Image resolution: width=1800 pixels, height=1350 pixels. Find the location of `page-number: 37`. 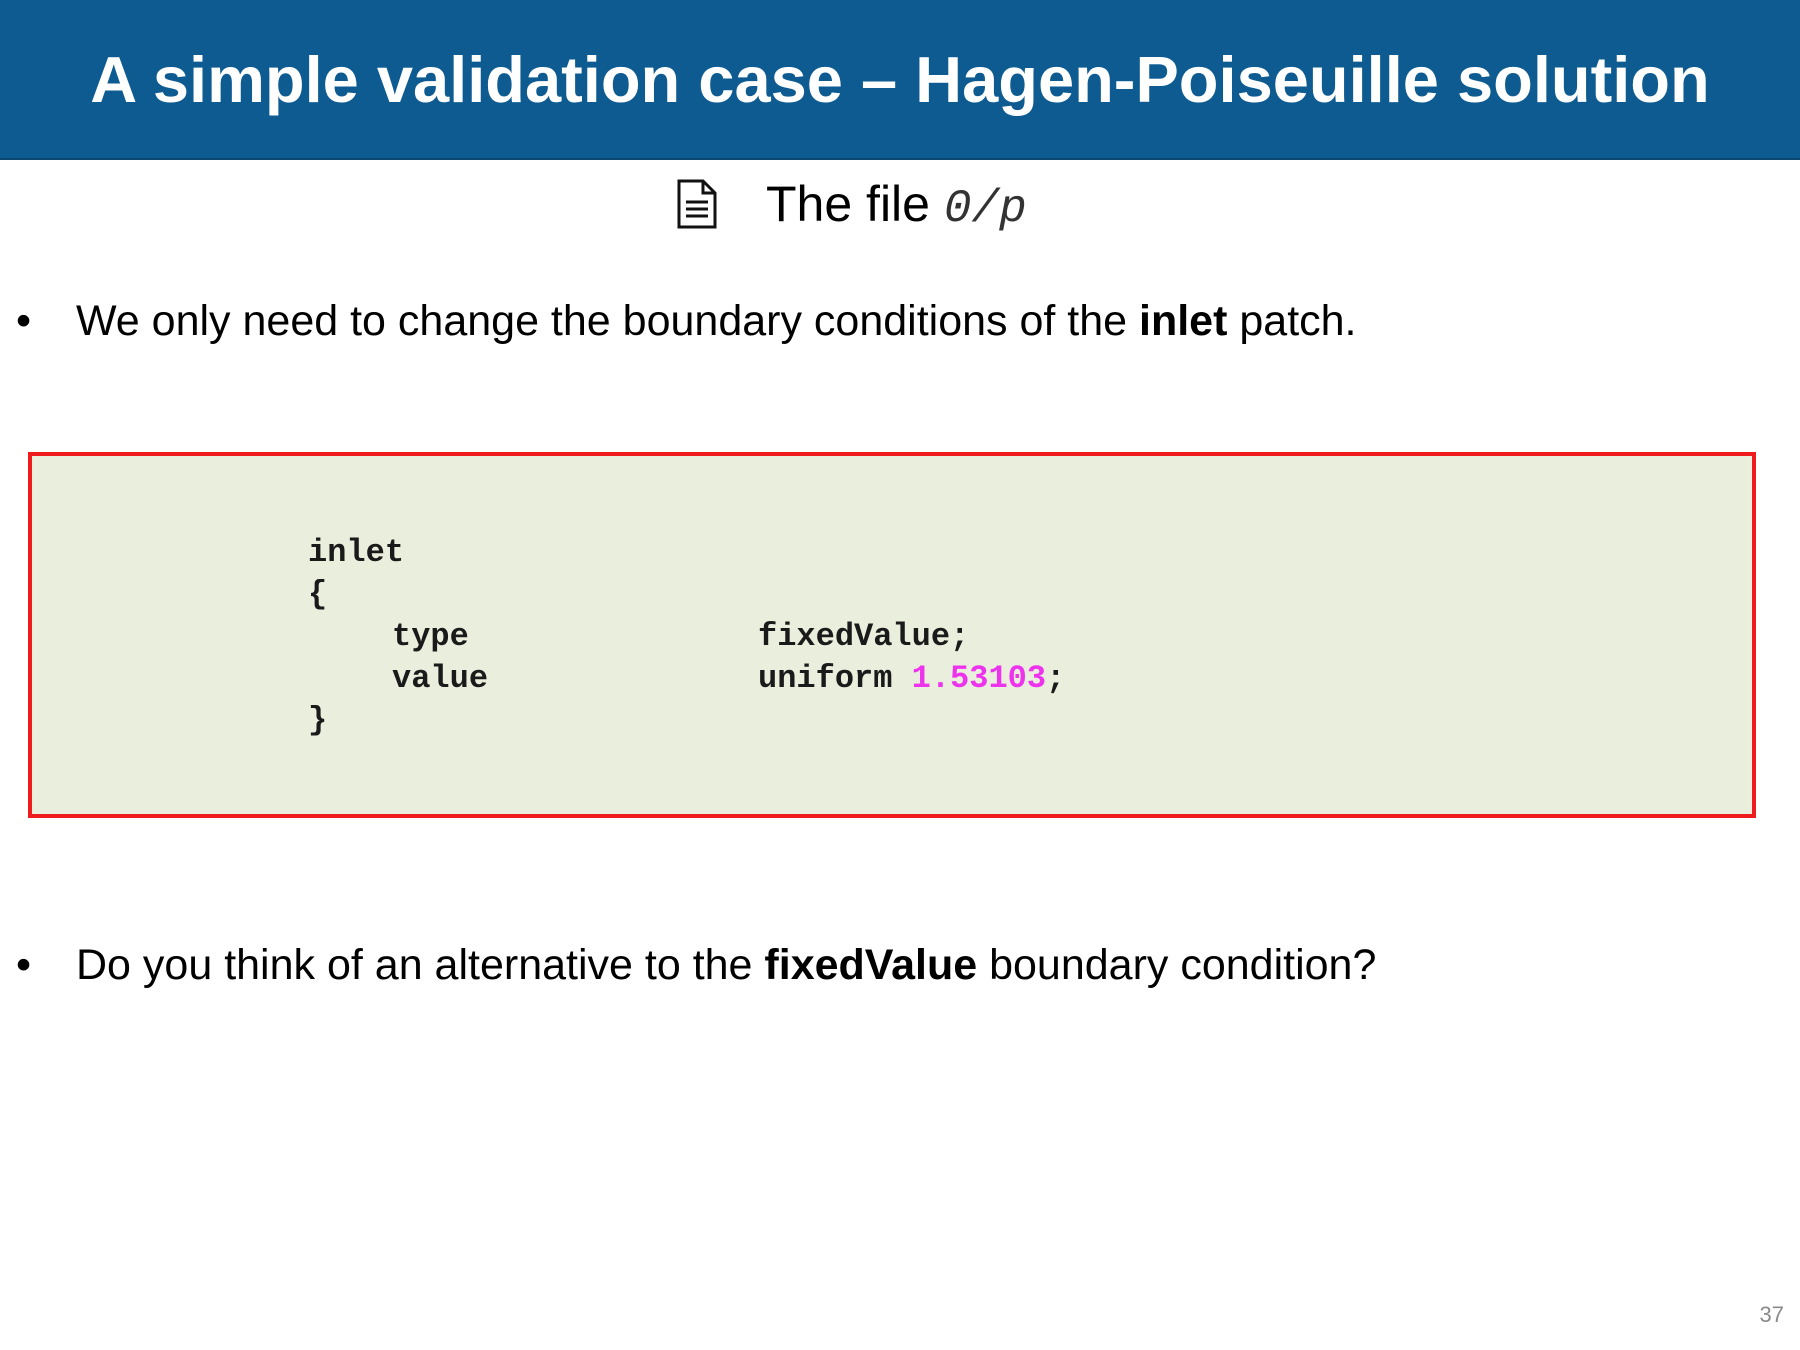

page-number: 37 is located at coordinates (1771, 1314).